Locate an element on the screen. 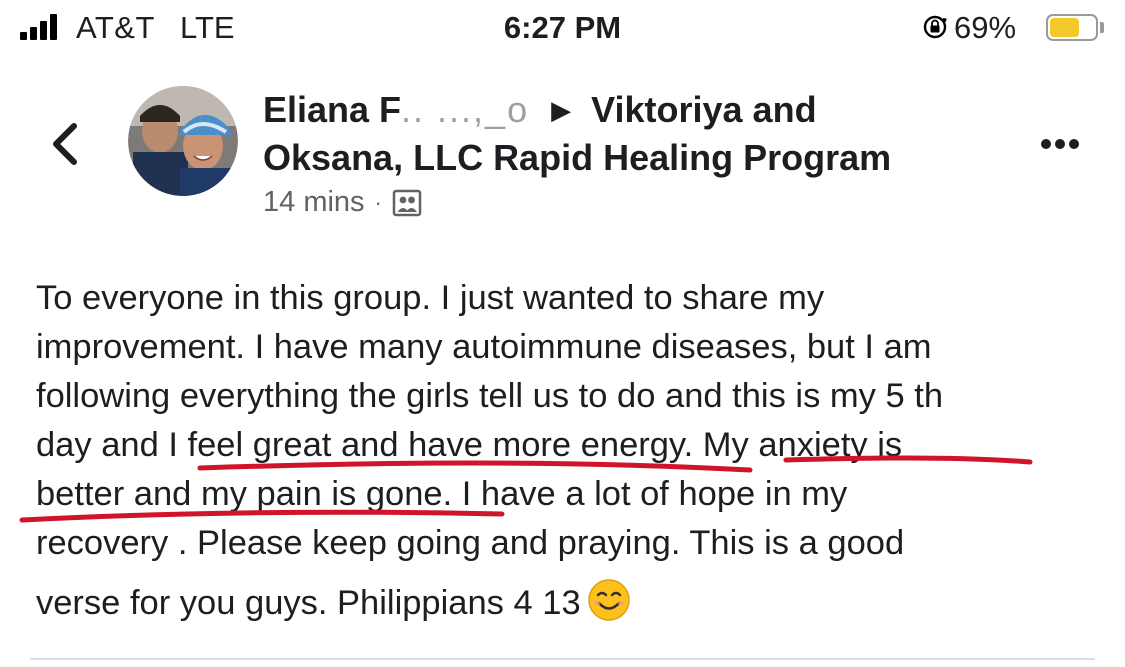  status-bar: AT&T LTE 6:27 PM 69% is located at coordinates (562, 30).